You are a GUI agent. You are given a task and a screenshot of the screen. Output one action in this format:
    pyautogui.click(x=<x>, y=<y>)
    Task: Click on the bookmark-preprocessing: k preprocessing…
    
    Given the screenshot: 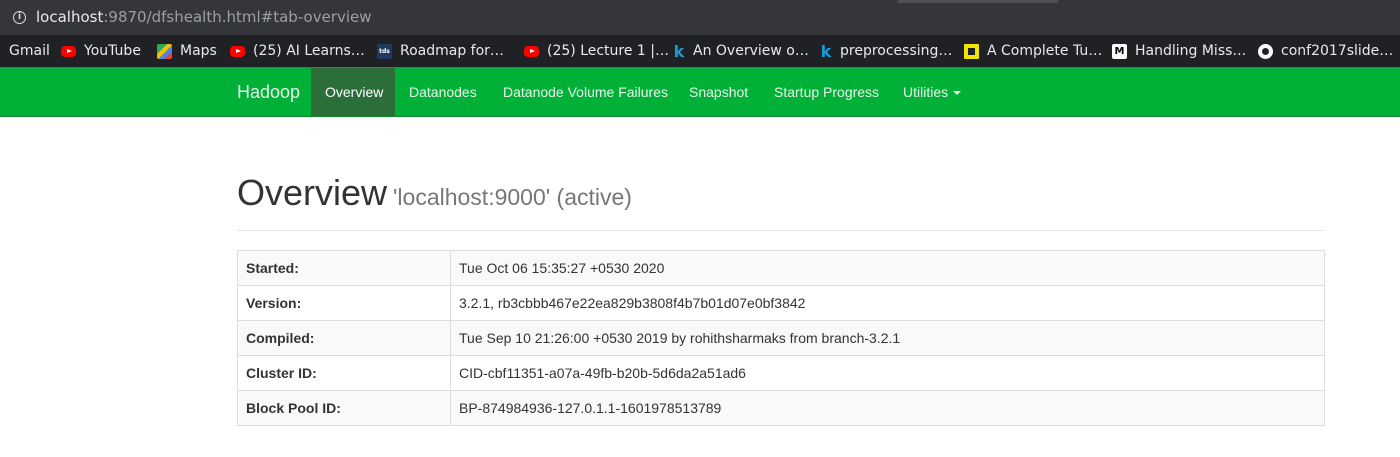 What is the action you would take?
    pyautogui.click(x=886, y=51)
    